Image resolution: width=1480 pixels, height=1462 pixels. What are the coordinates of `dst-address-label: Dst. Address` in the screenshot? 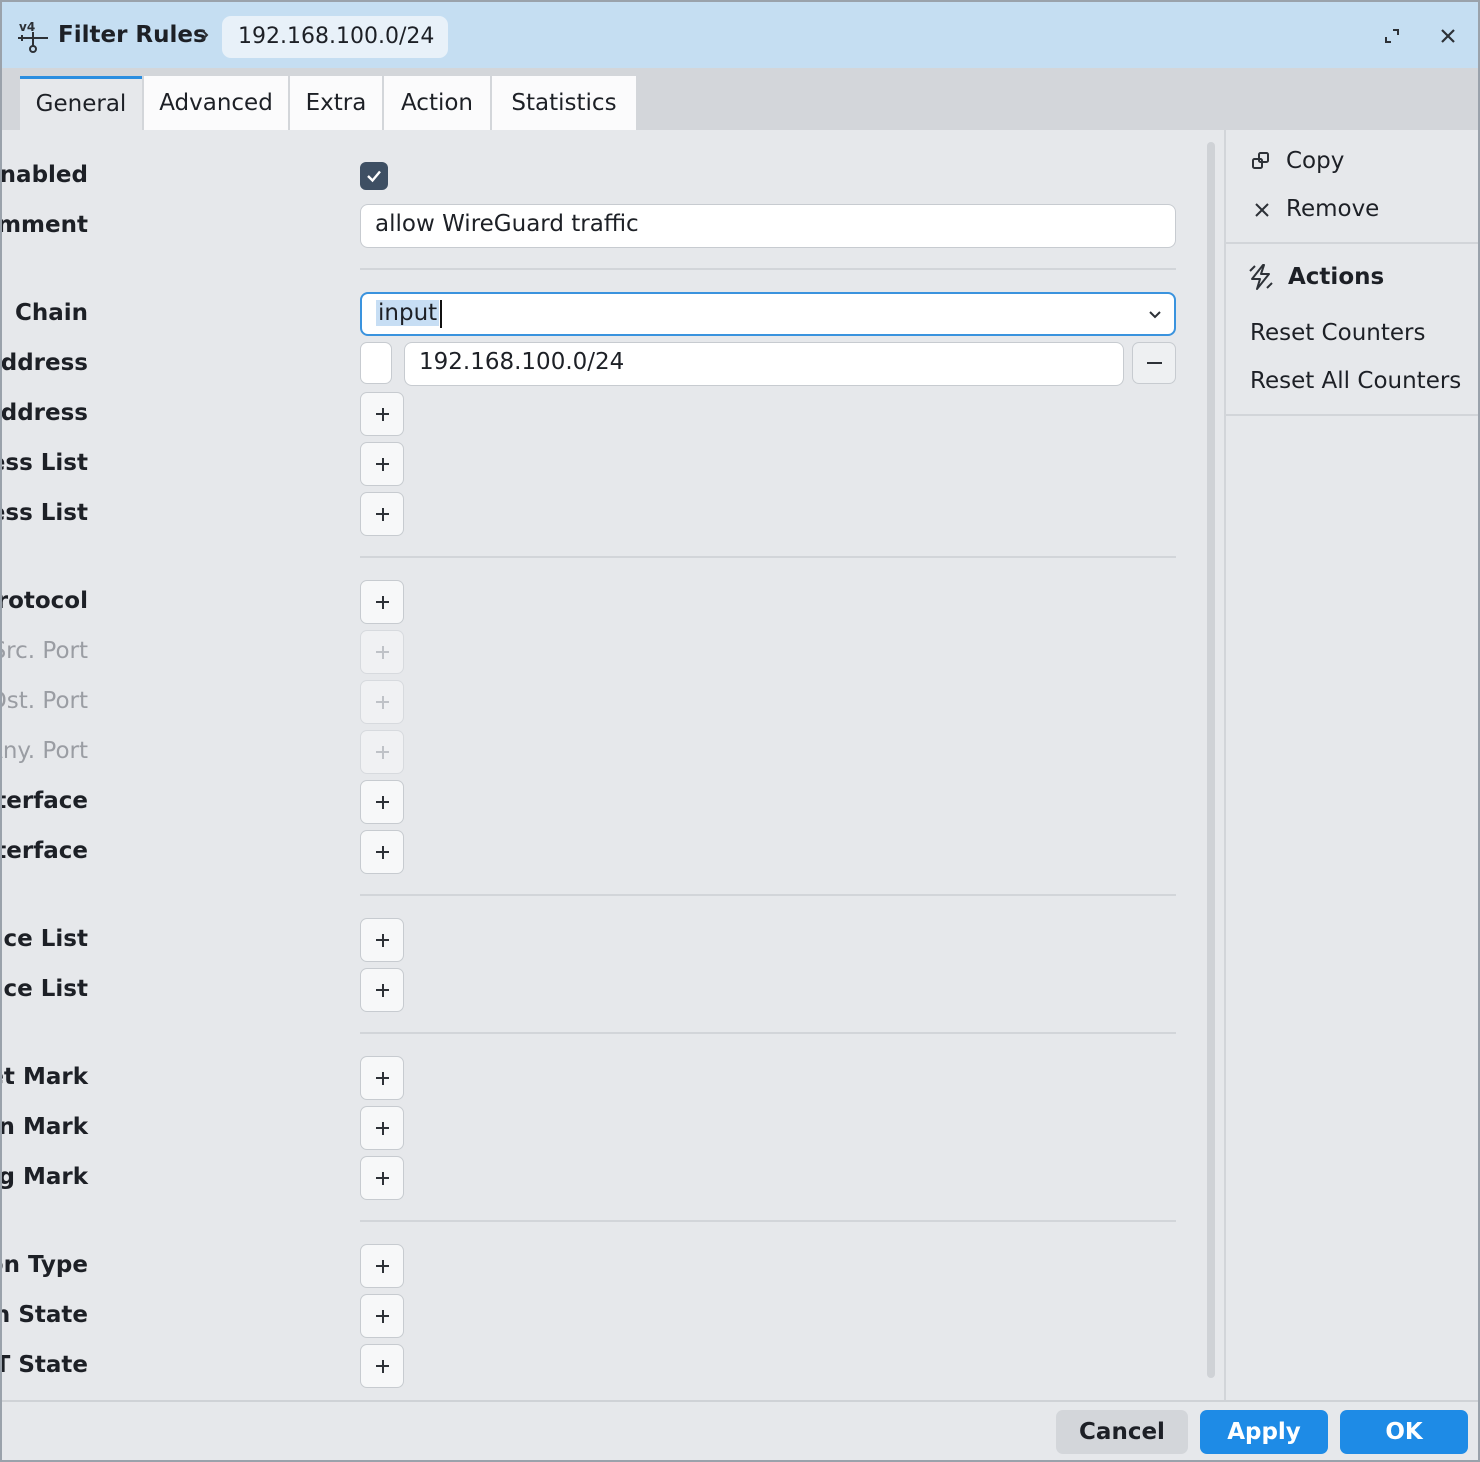 It's located at (44, 413).